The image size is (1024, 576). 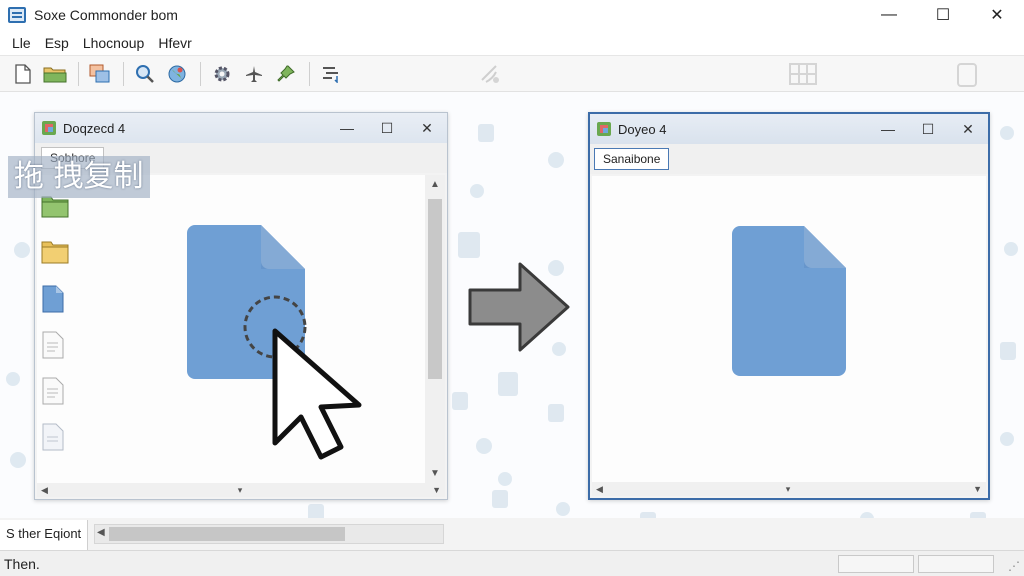 I want to click on target-window-title: Doyeo 4, so click(x=642, y=129).